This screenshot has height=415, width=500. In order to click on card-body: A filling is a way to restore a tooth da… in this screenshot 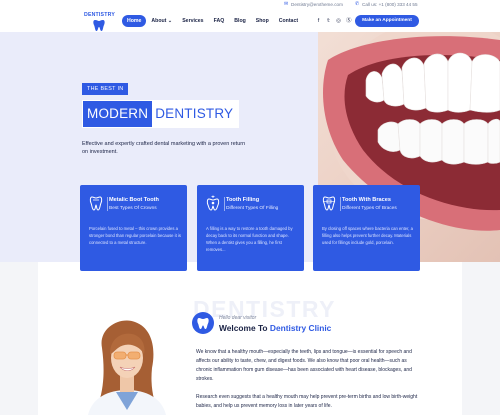, I will do `click(249, 239)`.